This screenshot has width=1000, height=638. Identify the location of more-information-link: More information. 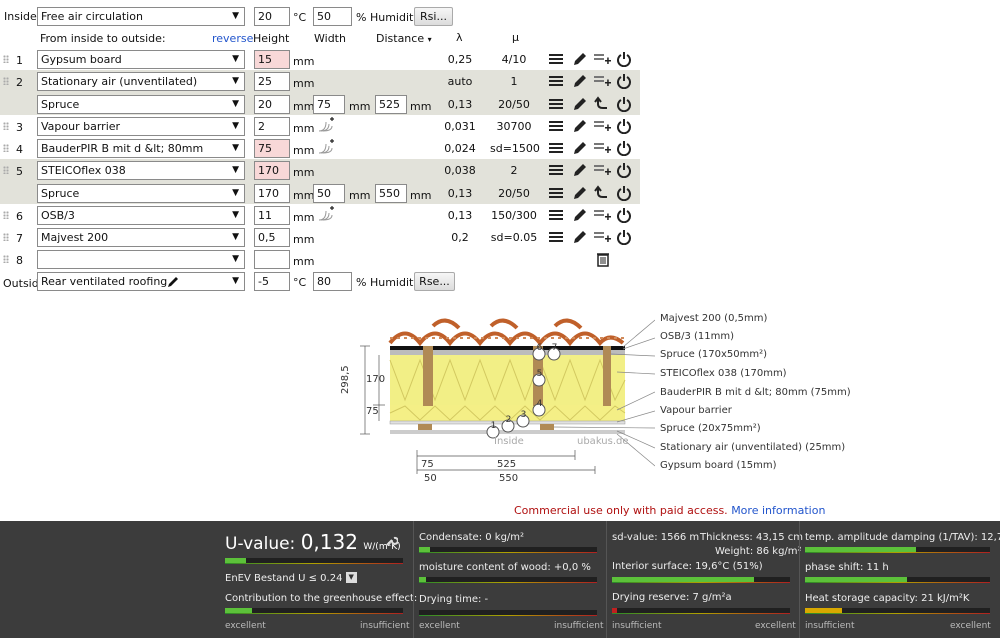
(778, 510).